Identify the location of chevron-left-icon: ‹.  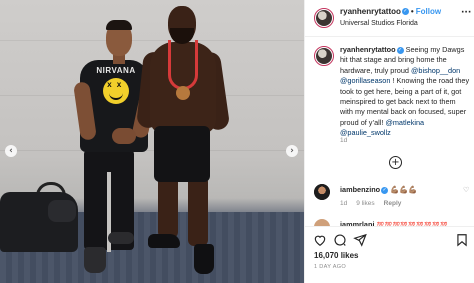
(11, 151).